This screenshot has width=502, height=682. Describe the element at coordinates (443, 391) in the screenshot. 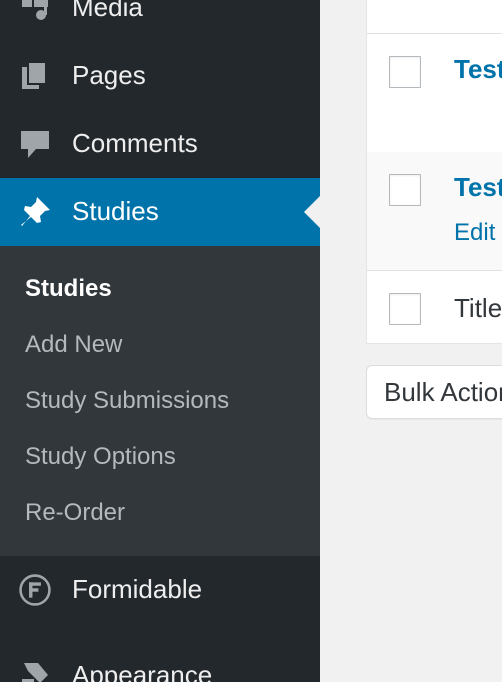

I see `bulk-actions-value: Bulk Actions` at that location.